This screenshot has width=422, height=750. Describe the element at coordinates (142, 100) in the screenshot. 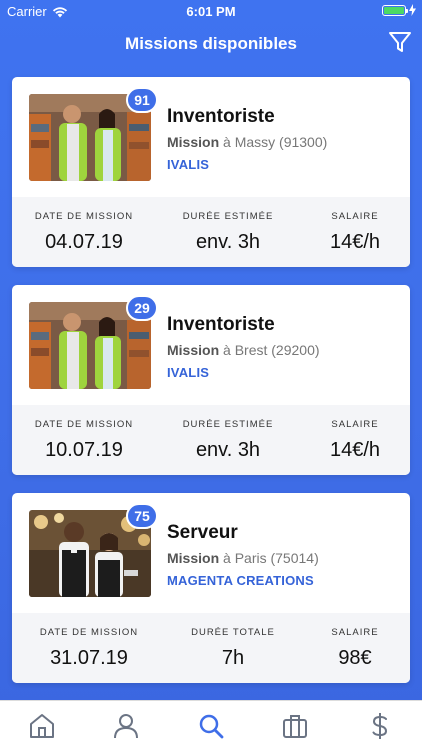

I see `mission-count-badge: 91` at that location.